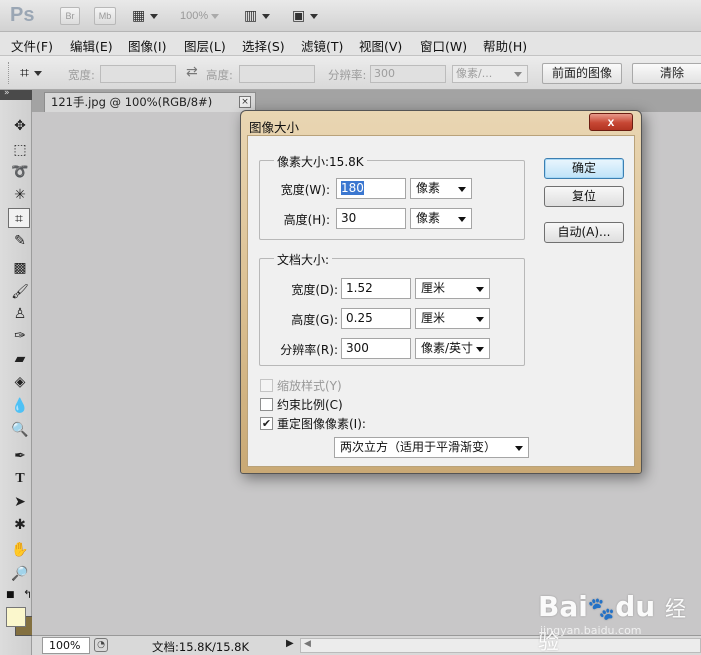 The width and height of the screenshot is (701, 655). I want to click on status-zoom-field: 100%, so click(66, 645).